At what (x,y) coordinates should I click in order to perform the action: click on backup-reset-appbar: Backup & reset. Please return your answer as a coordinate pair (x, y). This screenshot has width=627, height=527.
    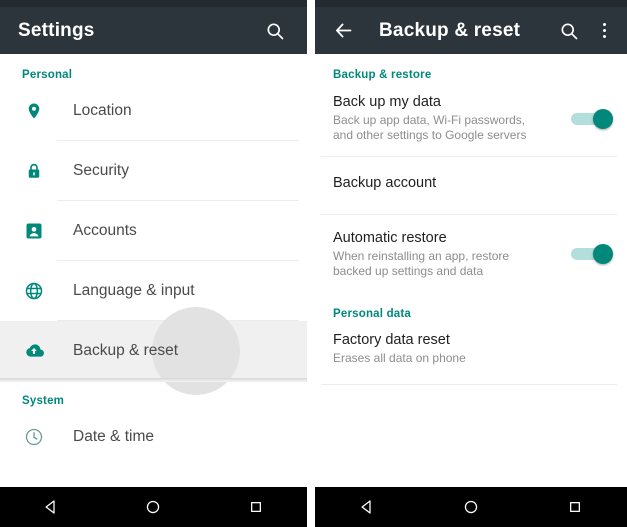
    Looking at the image, I should click on (471, 30).